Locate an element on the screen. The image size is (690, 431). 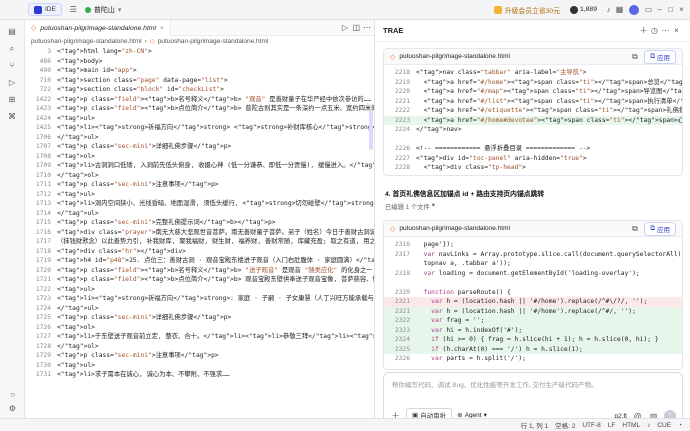
code-line: 1718 <"tag">div class="hr"></"tag">div> is located at coordinates (199, 252).